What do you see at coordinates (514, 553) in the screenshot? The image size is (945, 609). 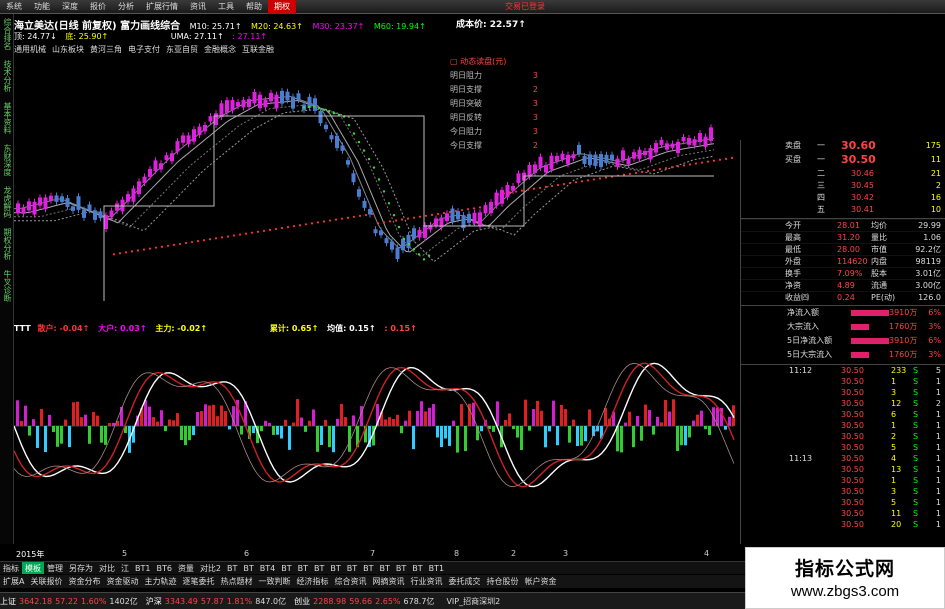 I see `axis-month: 2` at bounding box center [514, 553].